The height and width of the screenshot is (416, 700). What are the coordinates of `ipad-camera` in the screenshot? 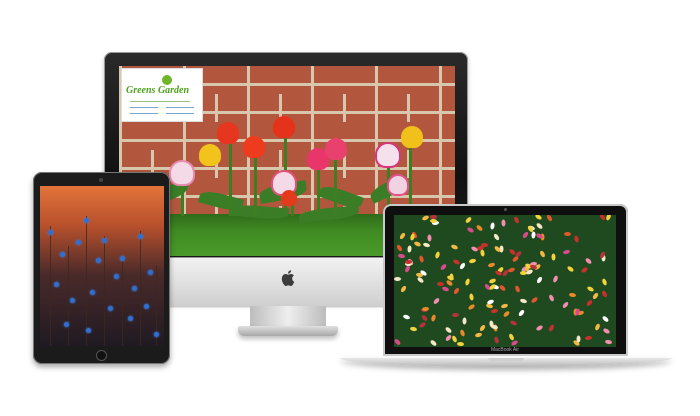 It's located at (101, 180).